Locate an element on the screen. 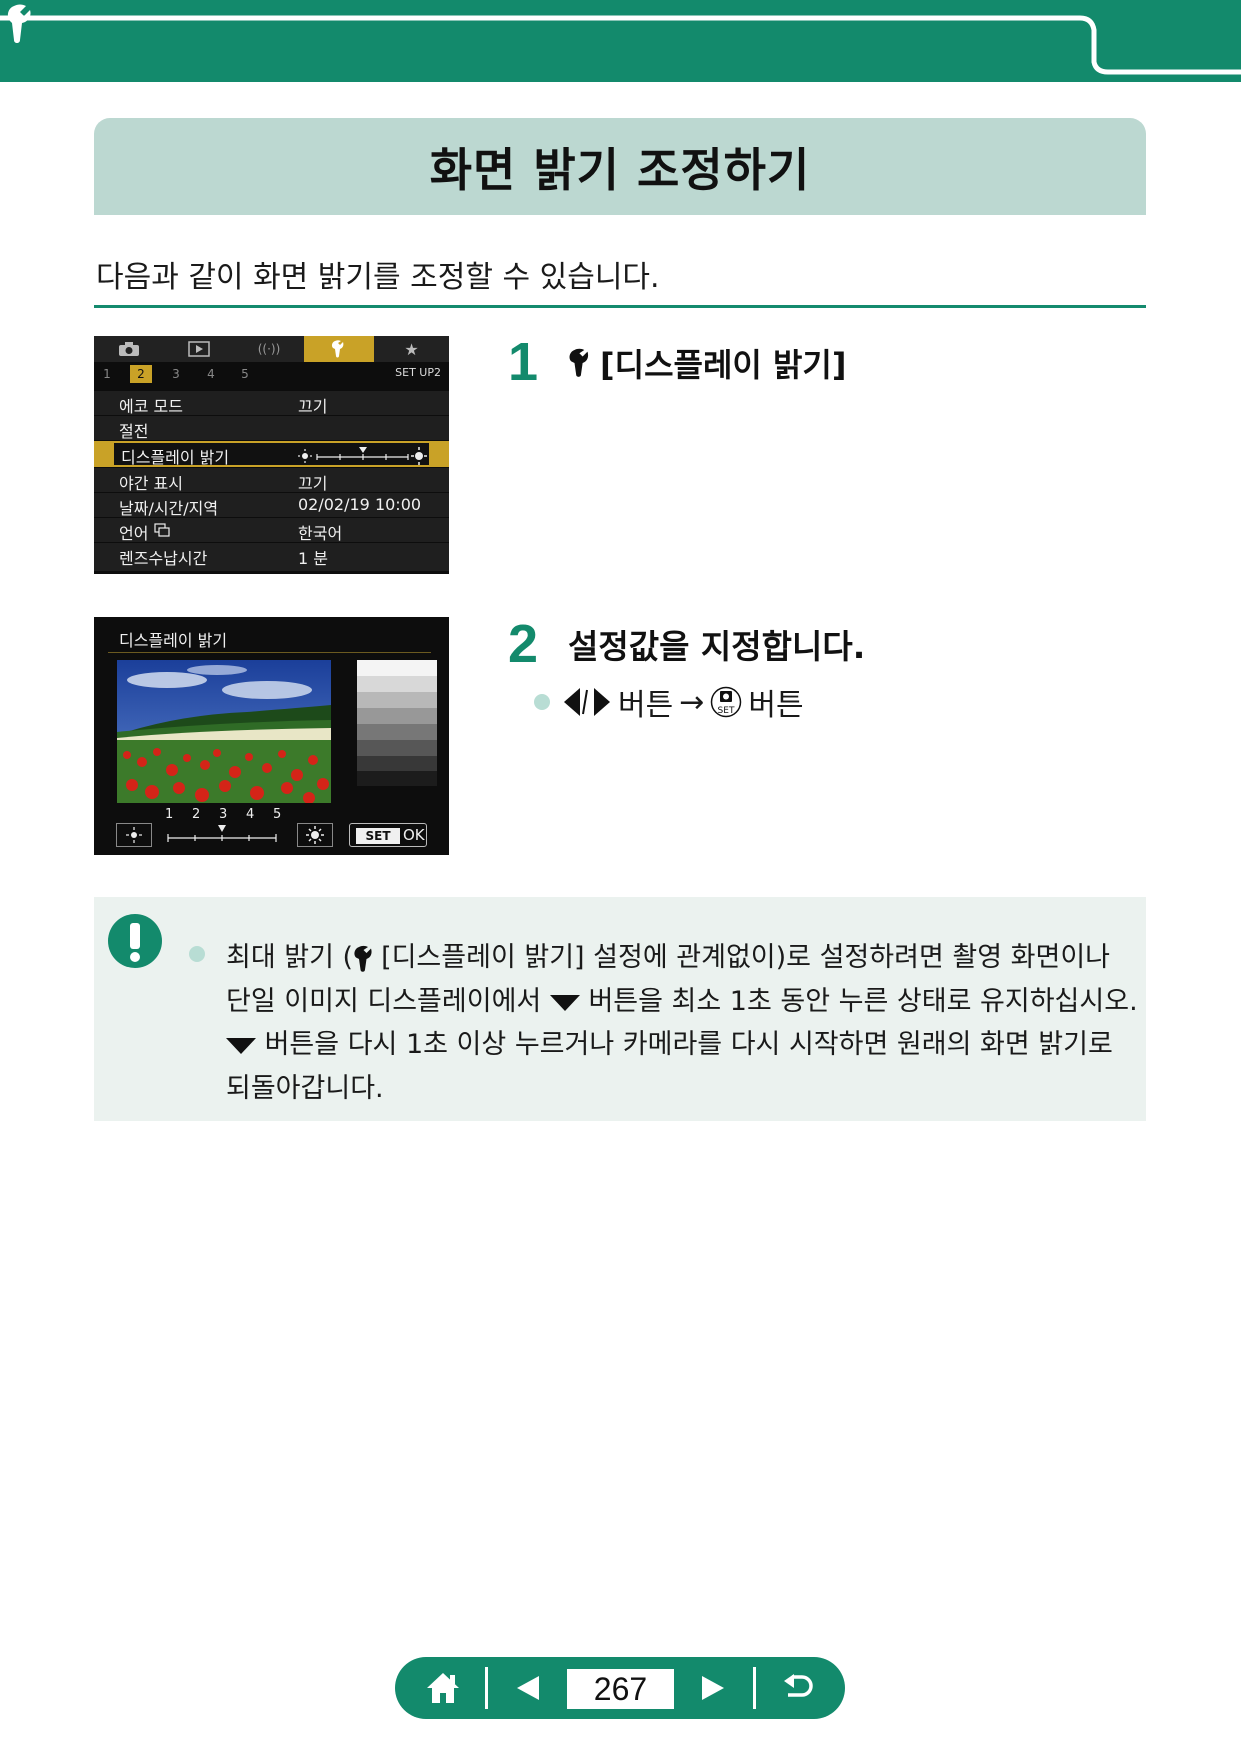 The height and width of the screenshot is (1749, 1241). step-1-instruction: [디스플레이 밝기] is located at coordinates (707, 363).